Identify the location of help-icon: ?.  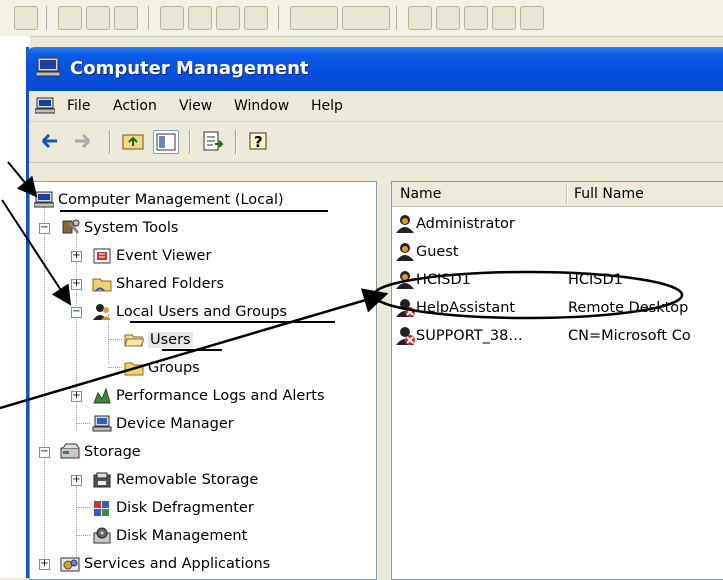
(259, 141).